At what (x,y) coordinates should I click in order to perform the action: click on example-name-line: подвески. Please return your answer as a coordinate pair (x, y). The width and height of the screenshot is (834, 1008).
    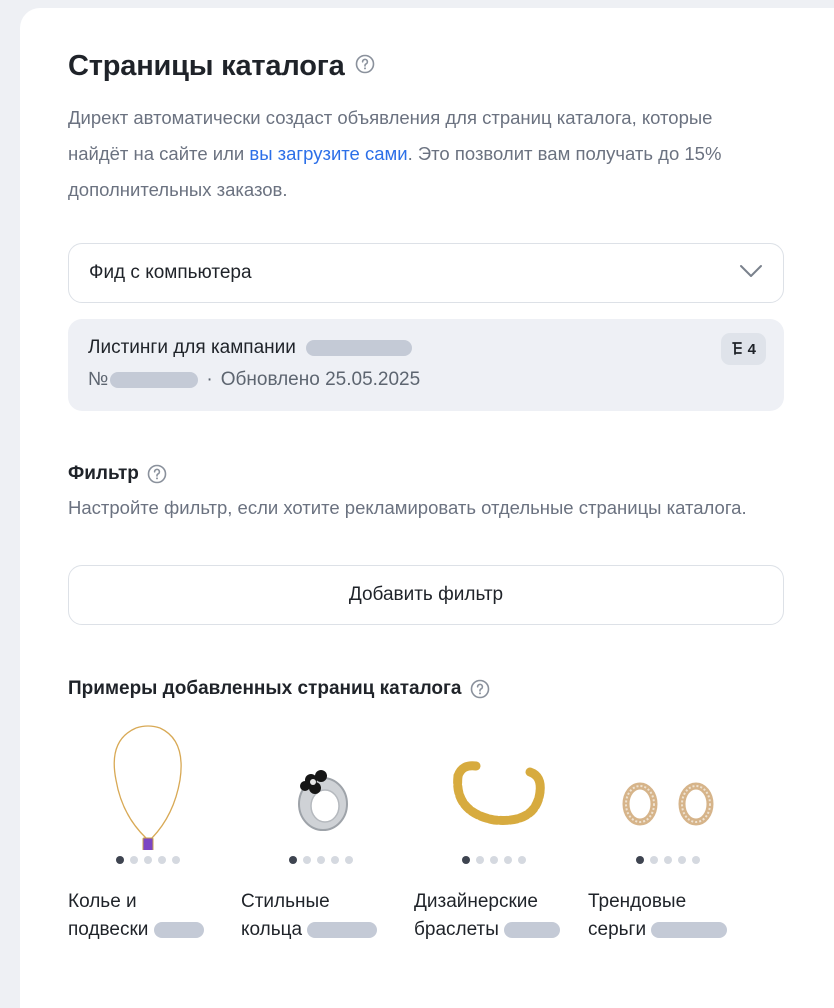
    Looking at the image, I should click on (108, 929).